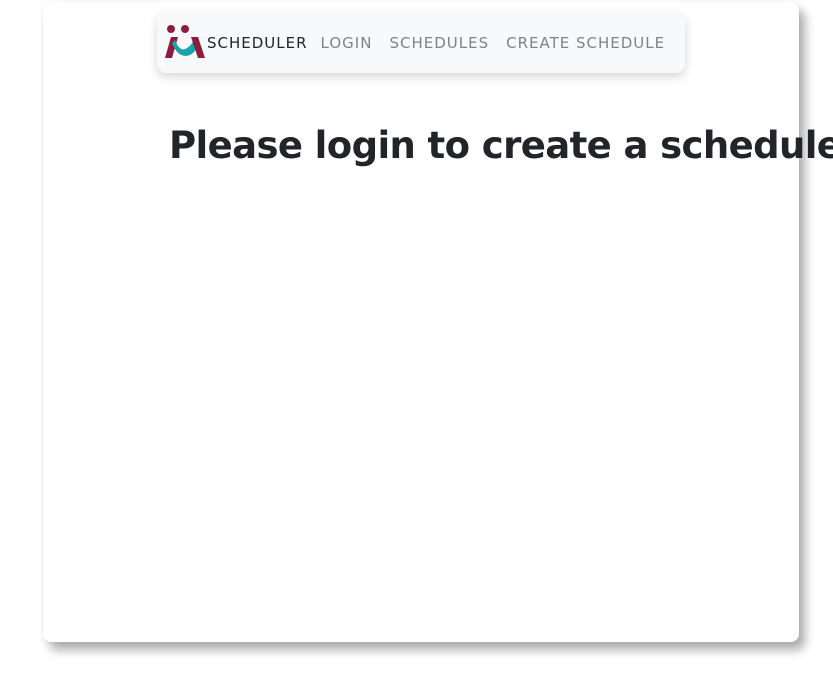 The width and height of the screenshot is (833, 678). I want to click on nav-create-schedule-link: CREATE SCHEDULE, so click(585, 43).